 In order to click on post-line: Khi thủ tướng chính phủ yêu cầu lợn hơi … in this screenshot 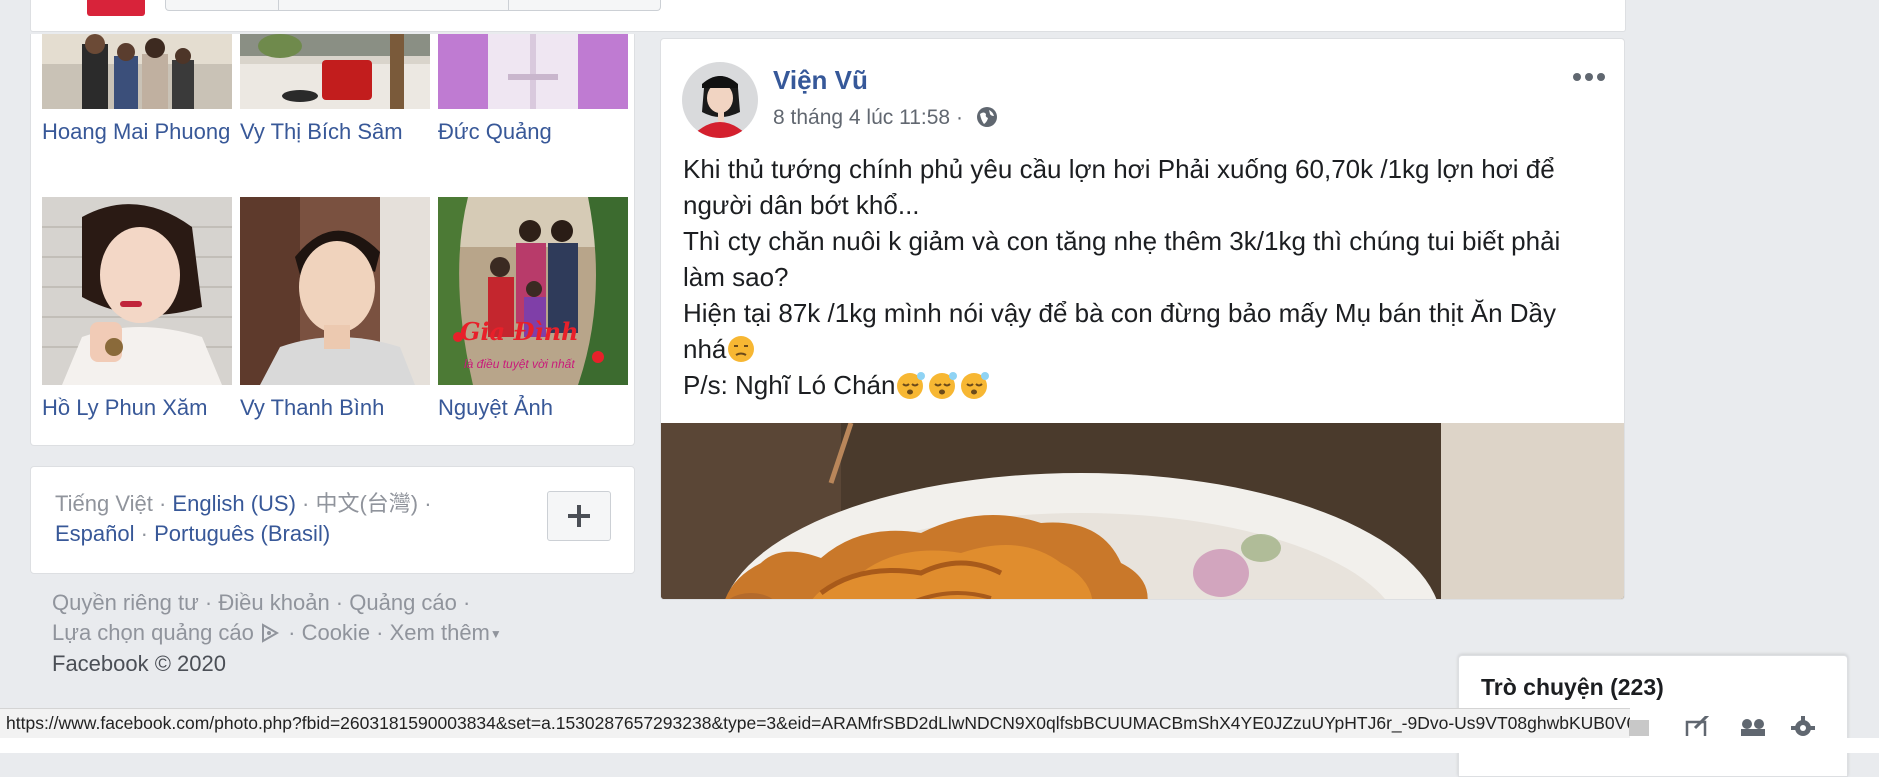, I will do `click(1119, 187)`.